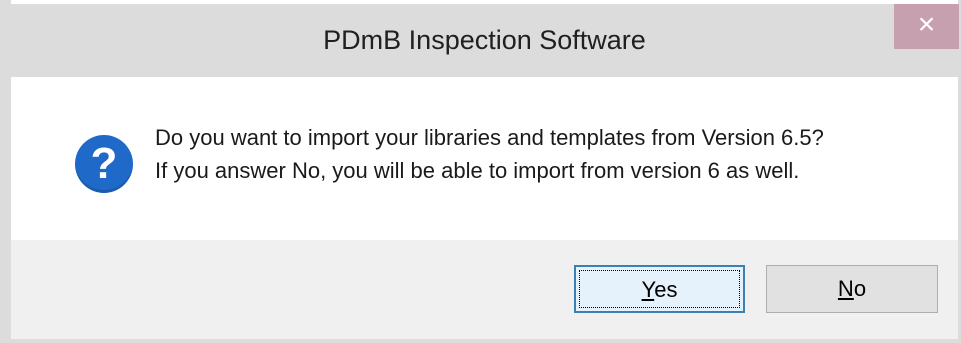 The image size is (961, 343). I want to click on window-left-border, so click(5, 171).